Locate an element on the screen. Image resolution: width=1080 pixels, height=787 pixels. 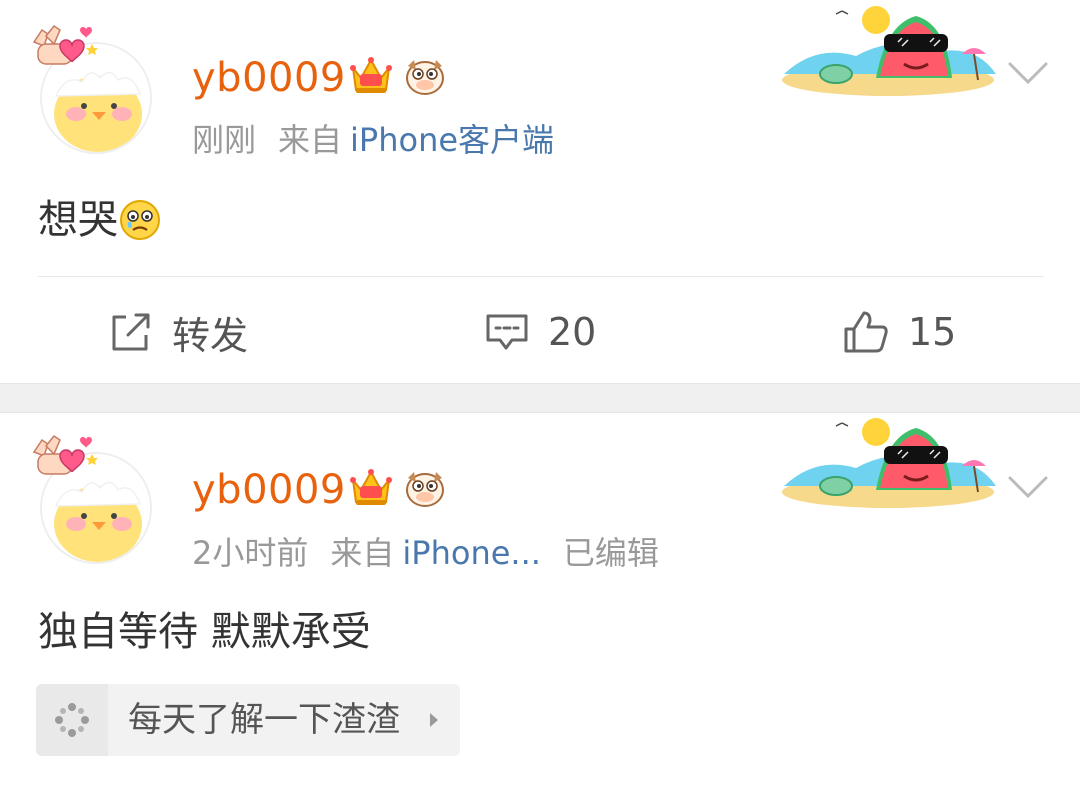
source-link: iPhone客户端 is located at coordinates (452, 140).